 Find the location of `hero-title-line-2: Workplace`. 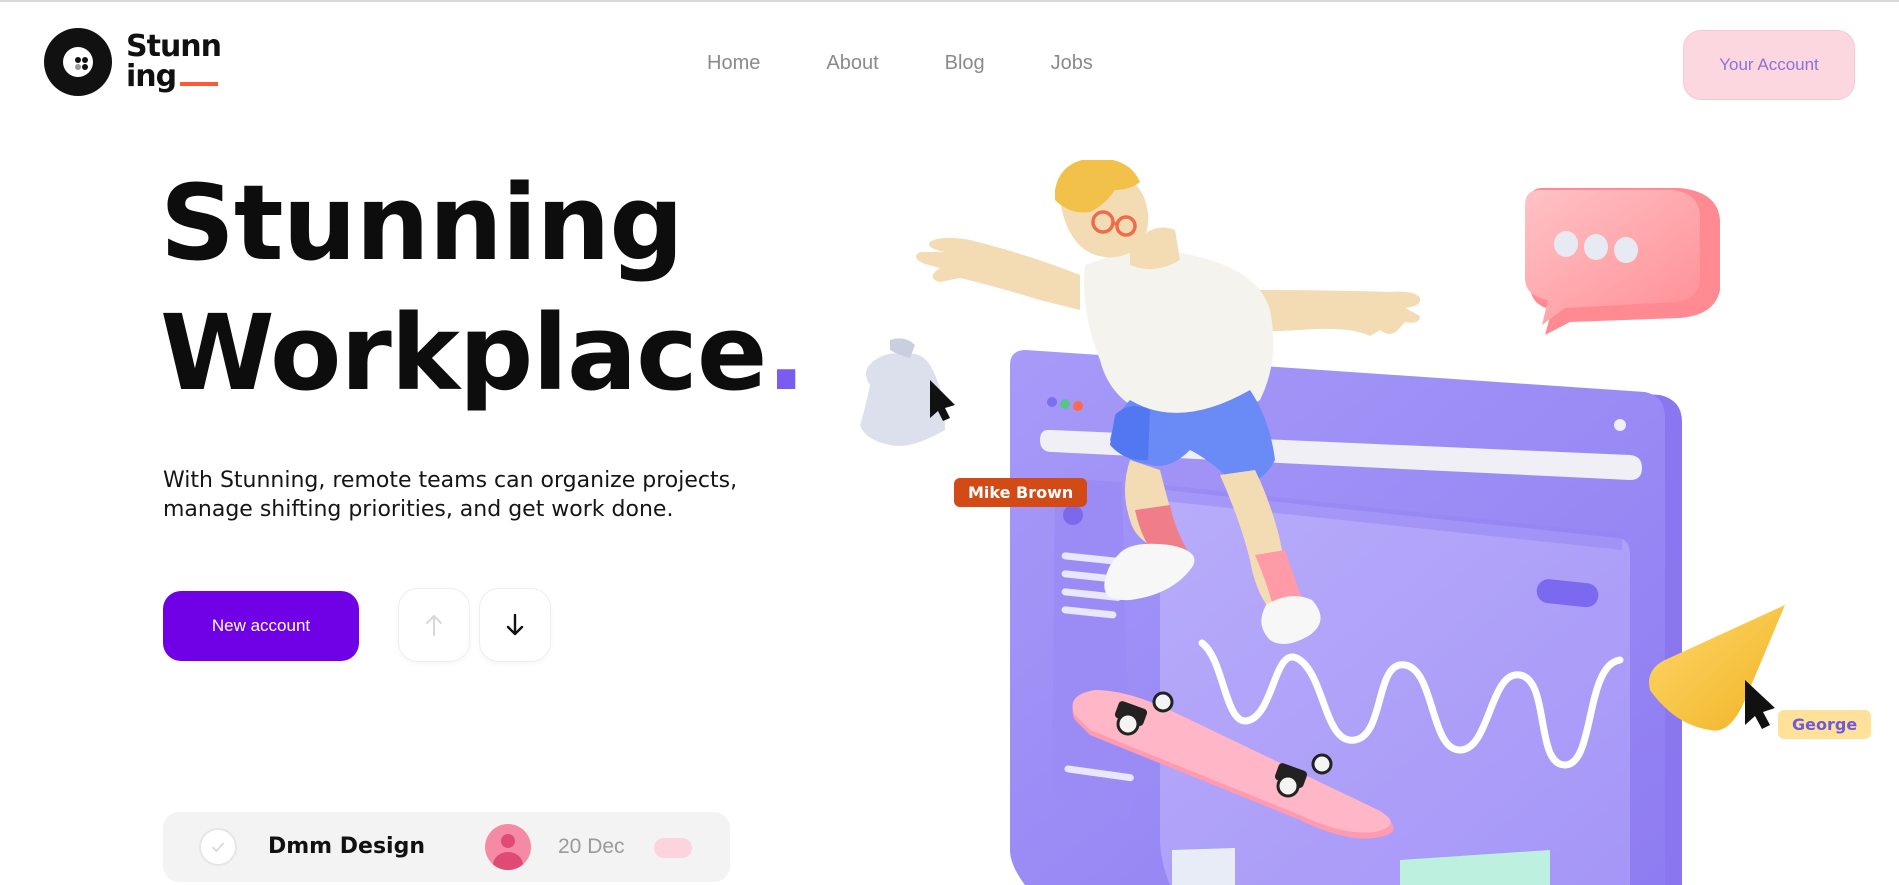

hero-title-line-2: Workplace is located at coordinates (463, 353).